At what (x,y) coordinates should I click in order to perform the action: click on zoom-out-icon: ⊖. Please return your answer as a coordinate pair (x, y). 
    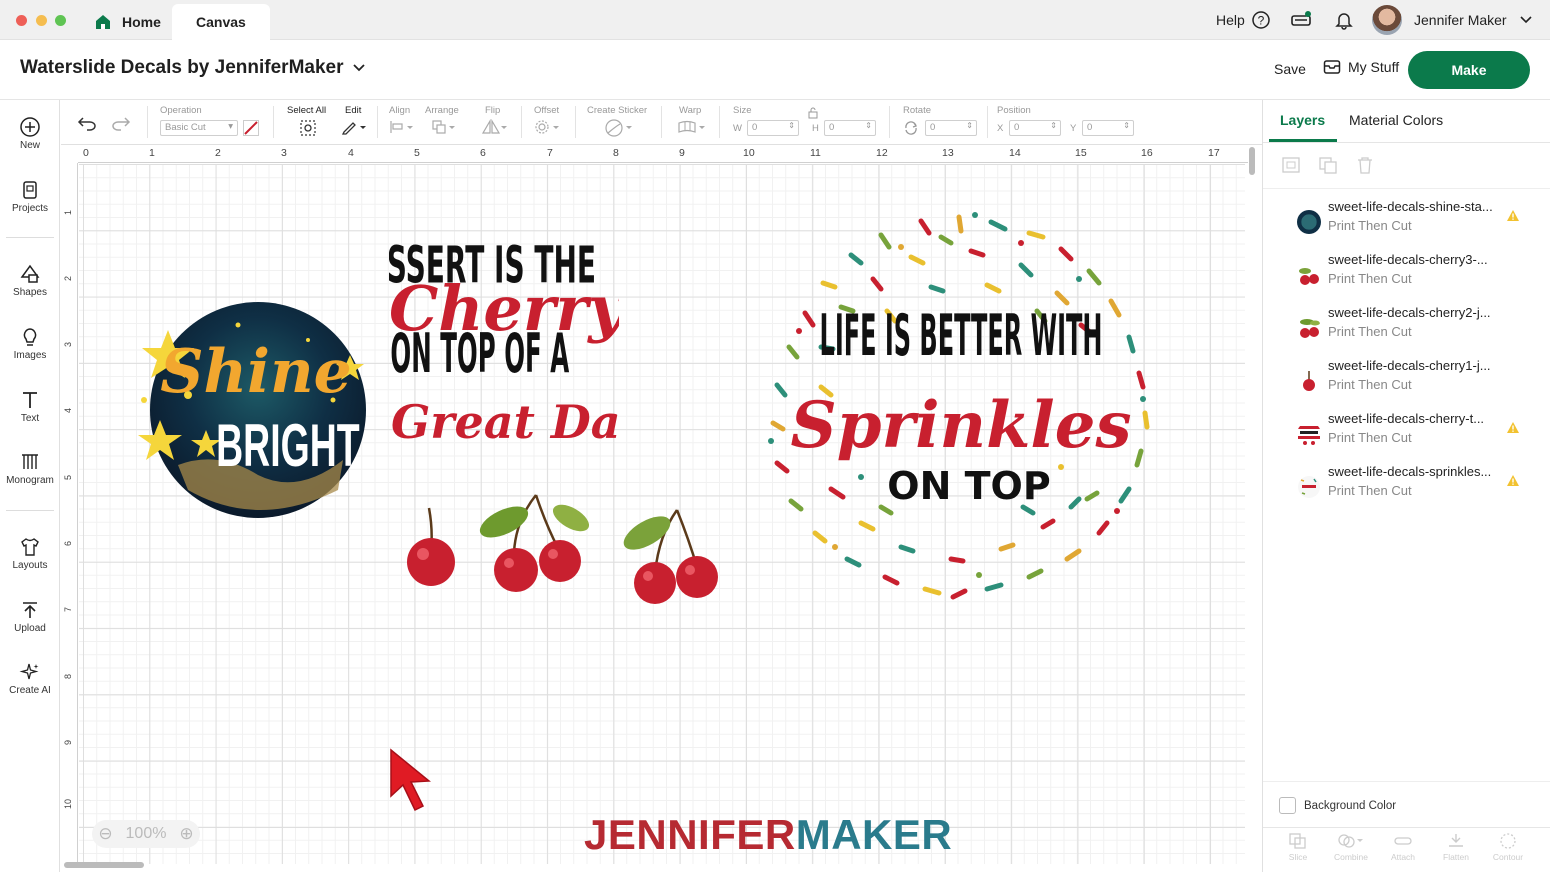
    Looking at the image, I should click on (105, 834).